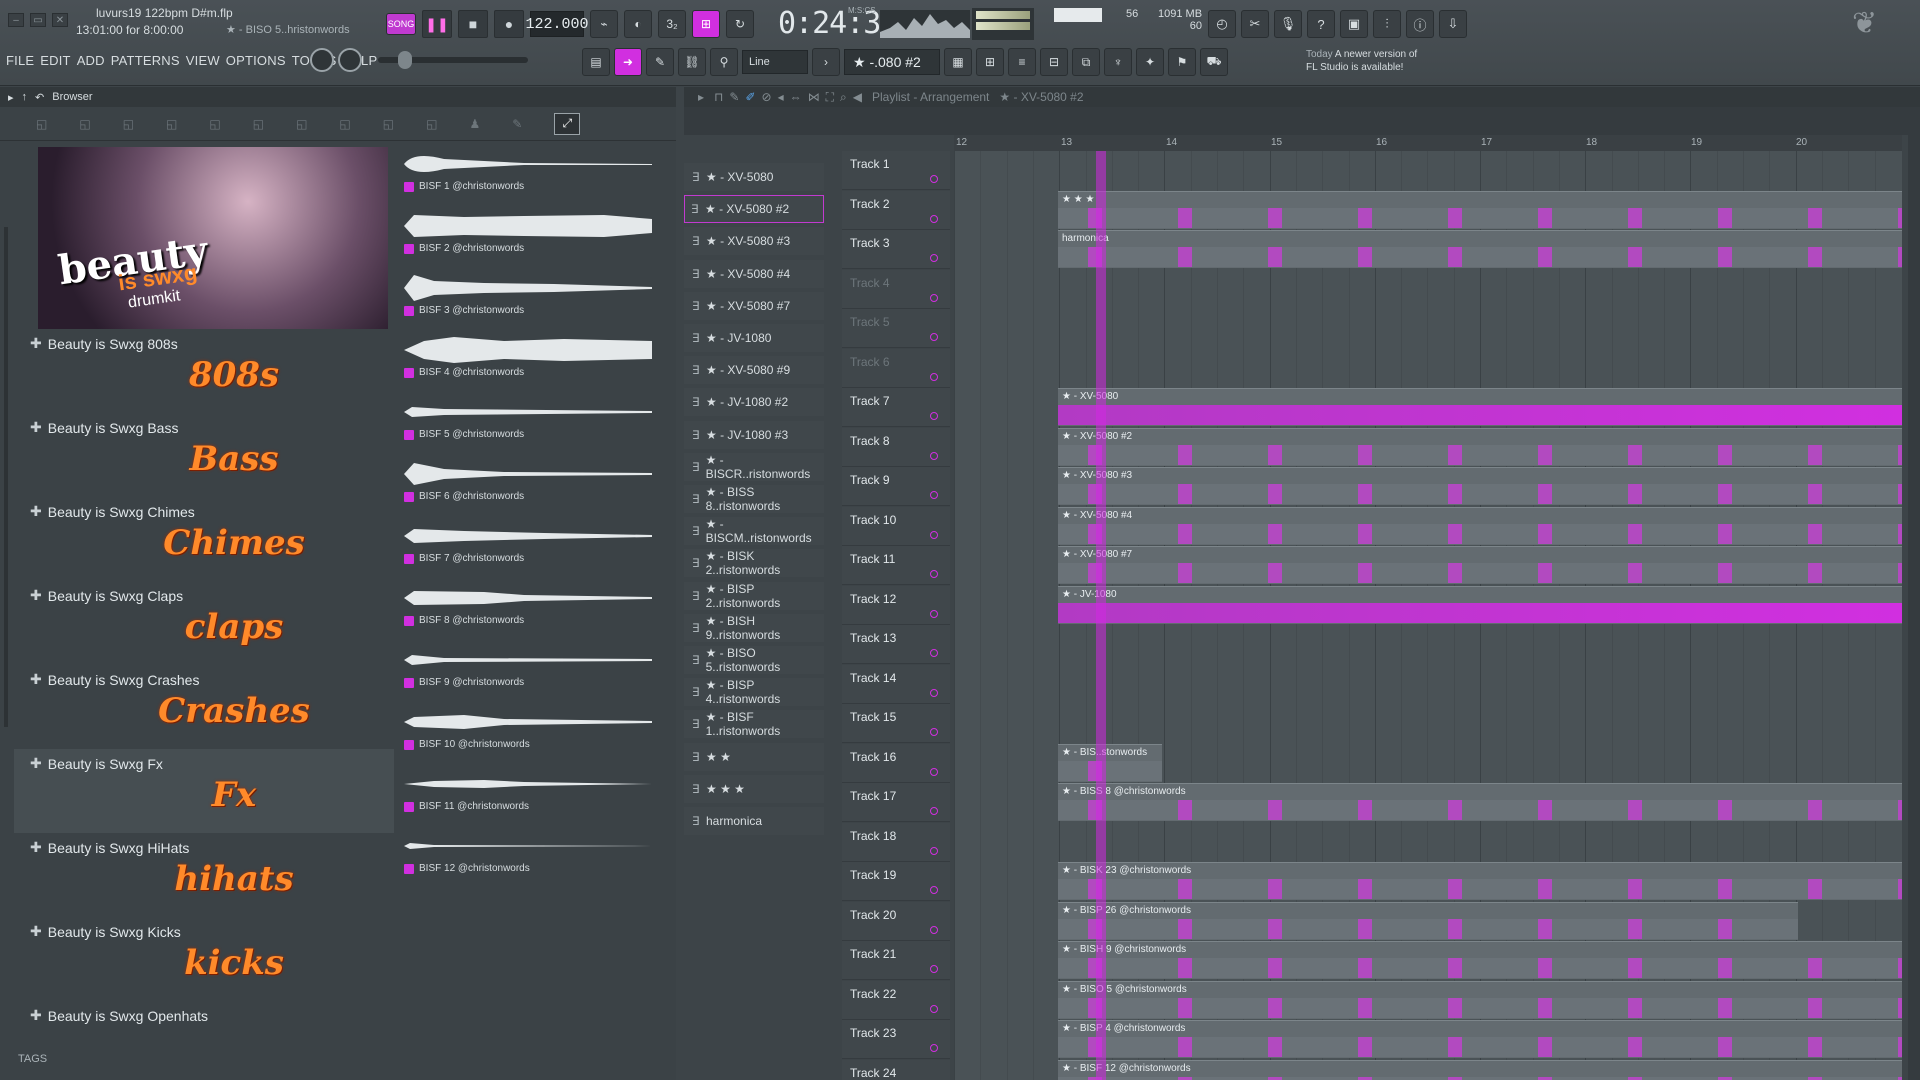  What do you see at coordinates (322, 60) in the screenshot?
I see `master-volume-knob` at bounding box center [322, 60].